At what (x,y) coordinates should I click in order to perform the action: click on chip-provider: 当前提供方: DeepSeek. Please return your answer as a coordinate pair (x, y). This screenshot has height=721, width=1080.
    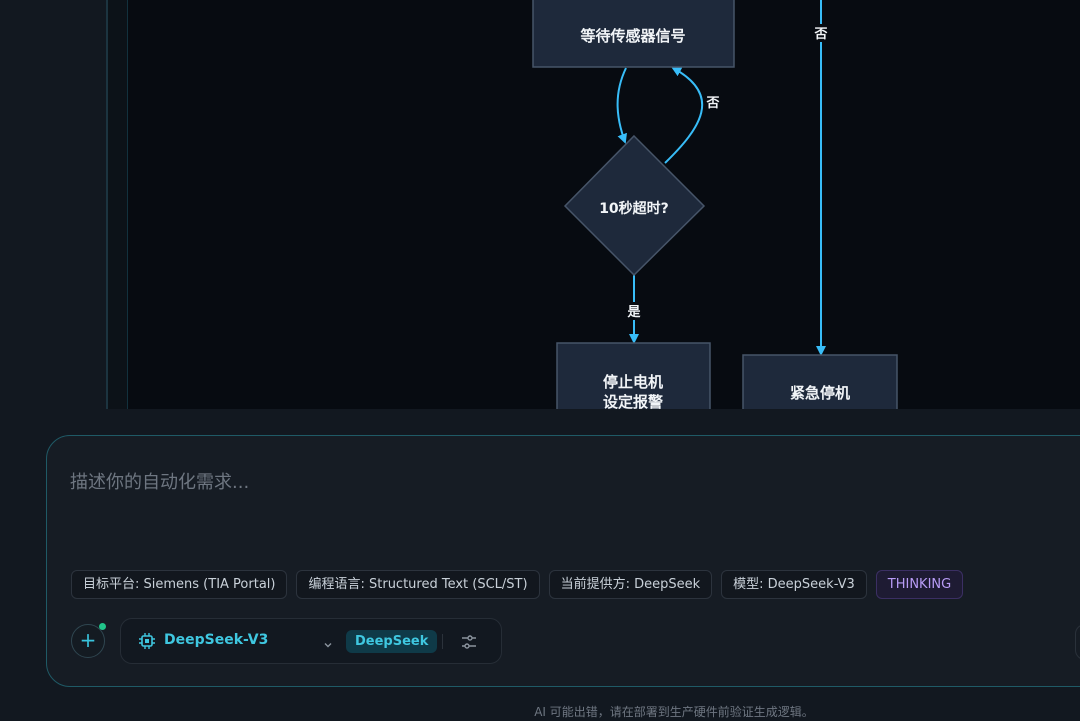
    Looking at the image, I should click on (630, 584).